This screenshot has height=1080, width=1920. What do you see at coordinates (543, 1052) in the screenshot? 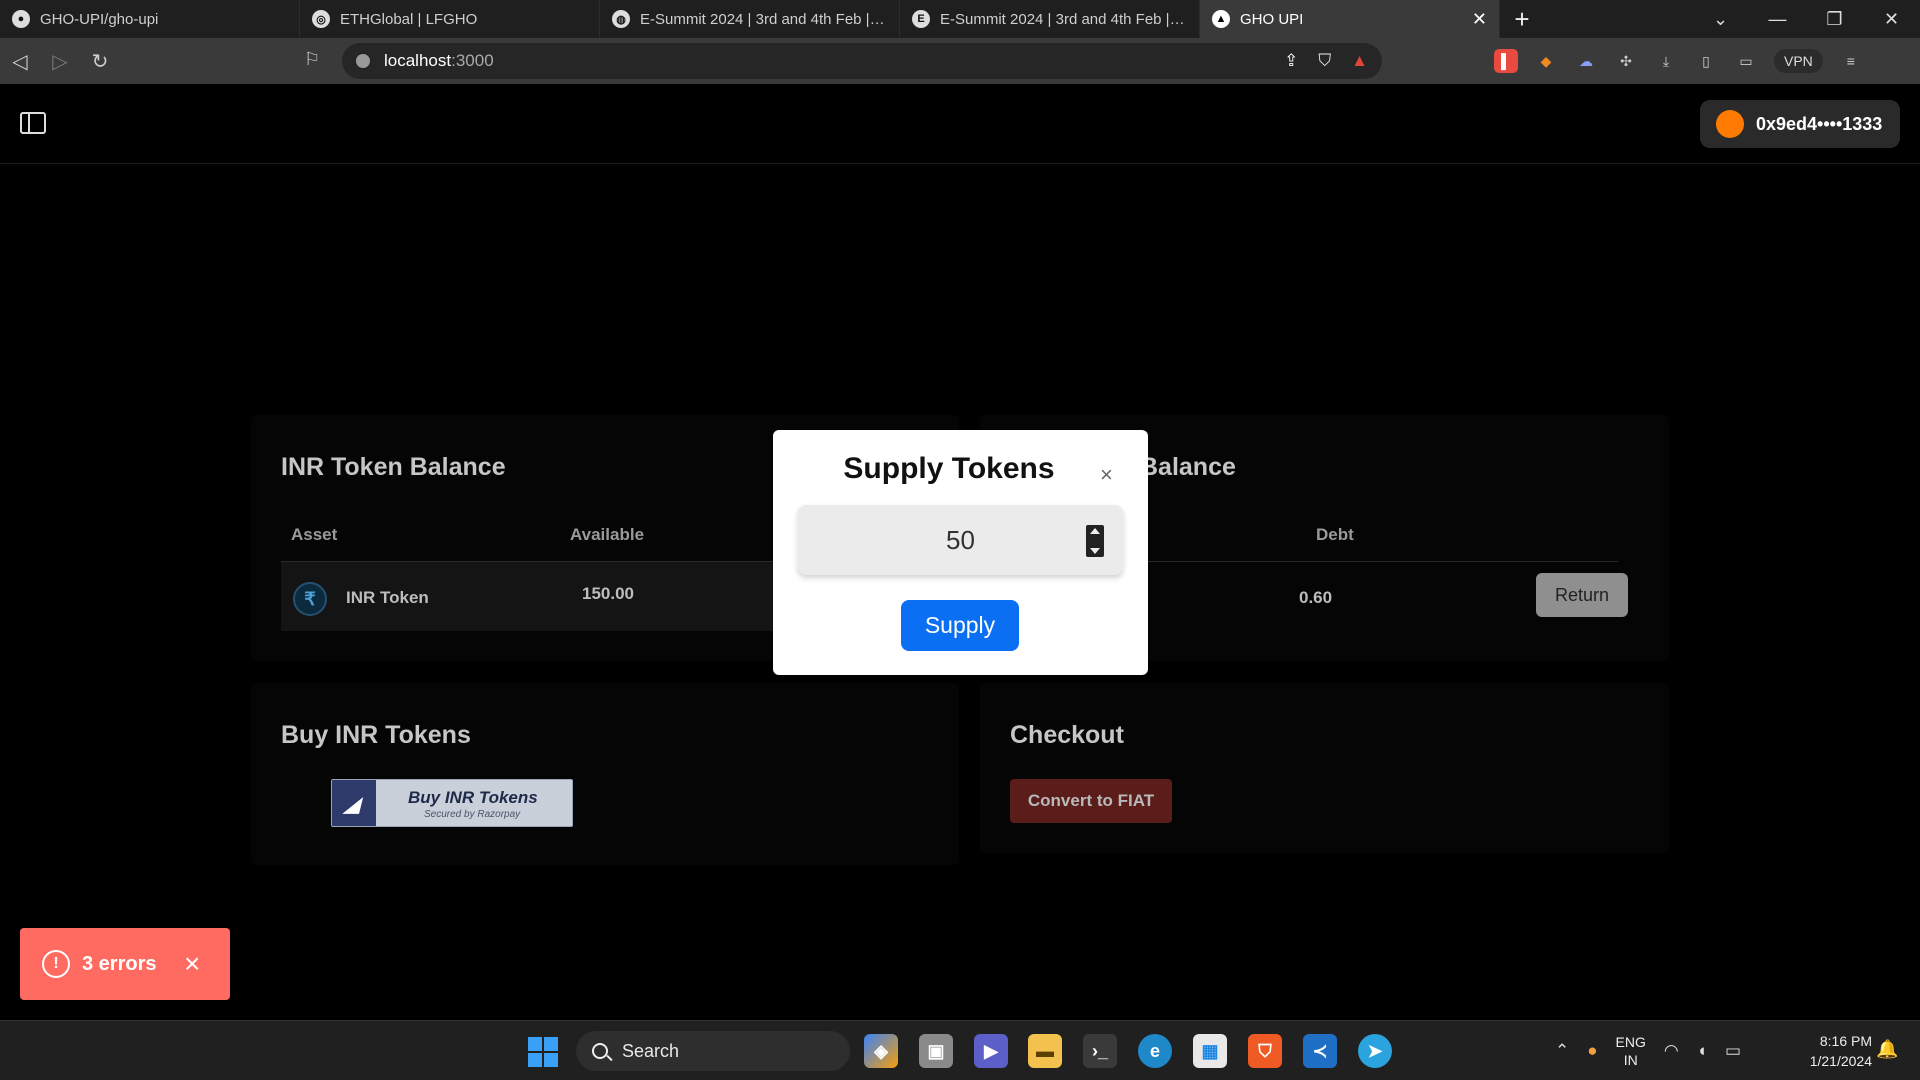
I see `windows-start-icon` at bounding box center [543, 1052].